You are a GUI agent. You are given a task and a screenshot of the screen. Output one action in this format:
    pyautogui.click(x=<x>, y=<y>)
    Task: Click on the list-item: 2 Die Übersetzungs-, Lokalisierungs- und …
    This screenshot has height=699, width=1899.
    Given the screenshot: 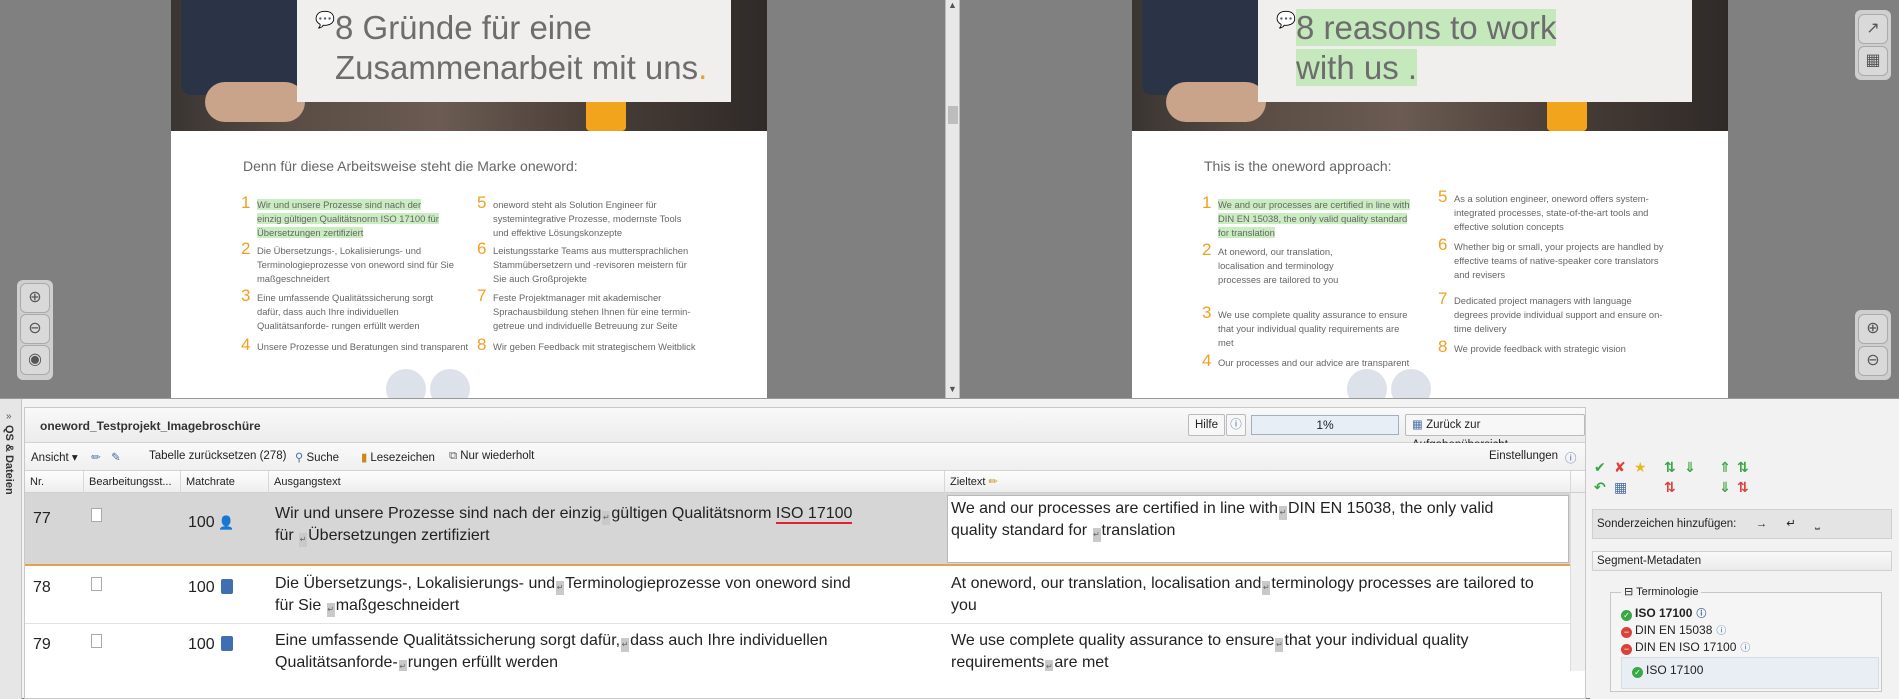 What is the action you would take?
    pyautogui.click(x=347, y=261)
    